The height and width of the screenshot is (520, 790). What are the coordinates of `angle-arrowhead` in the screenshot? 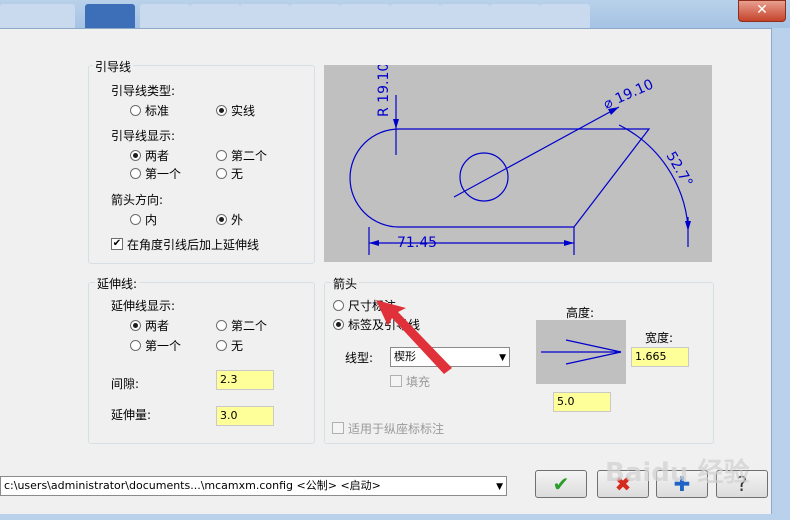 It's located at (688, 226).